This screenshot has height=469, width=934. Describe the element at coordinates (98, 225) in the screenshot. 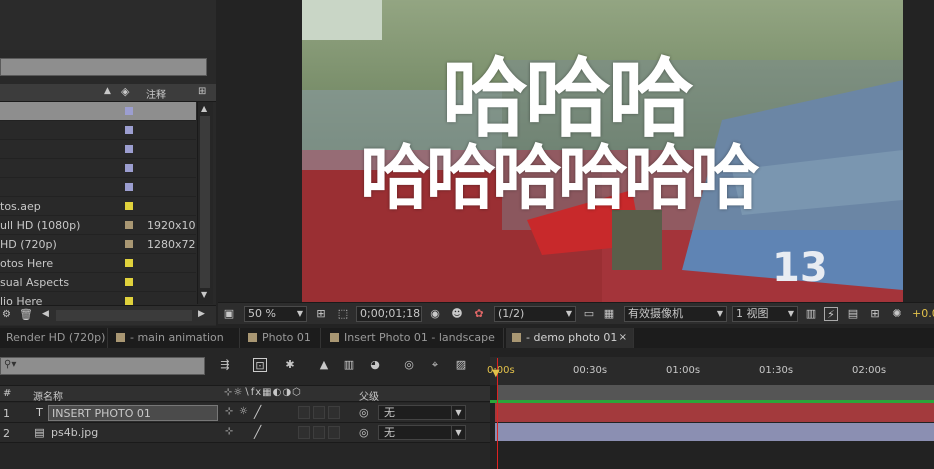

I see `project-item: ull HD (1080p) 1920x1080` at that location.